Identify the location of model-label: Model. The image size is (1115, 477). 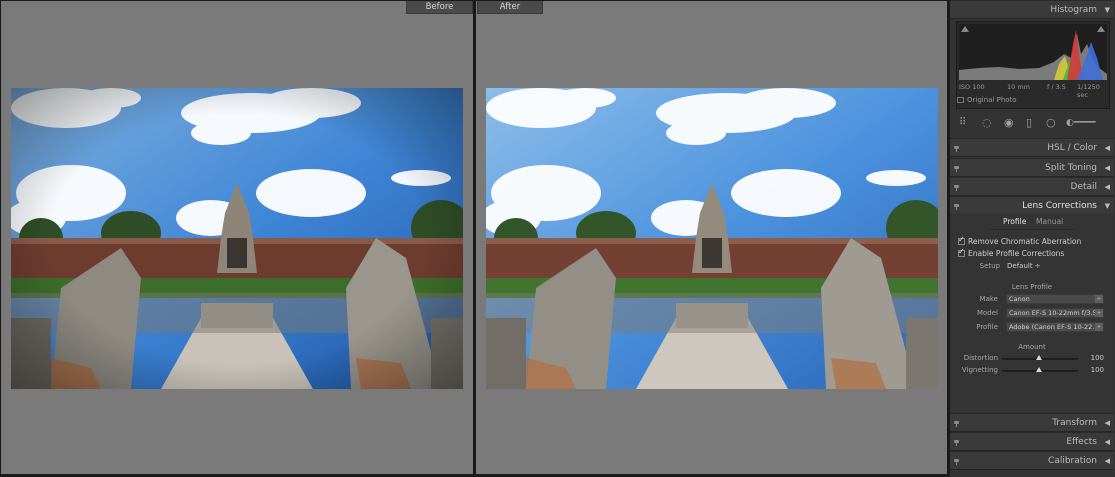
(987, 313).